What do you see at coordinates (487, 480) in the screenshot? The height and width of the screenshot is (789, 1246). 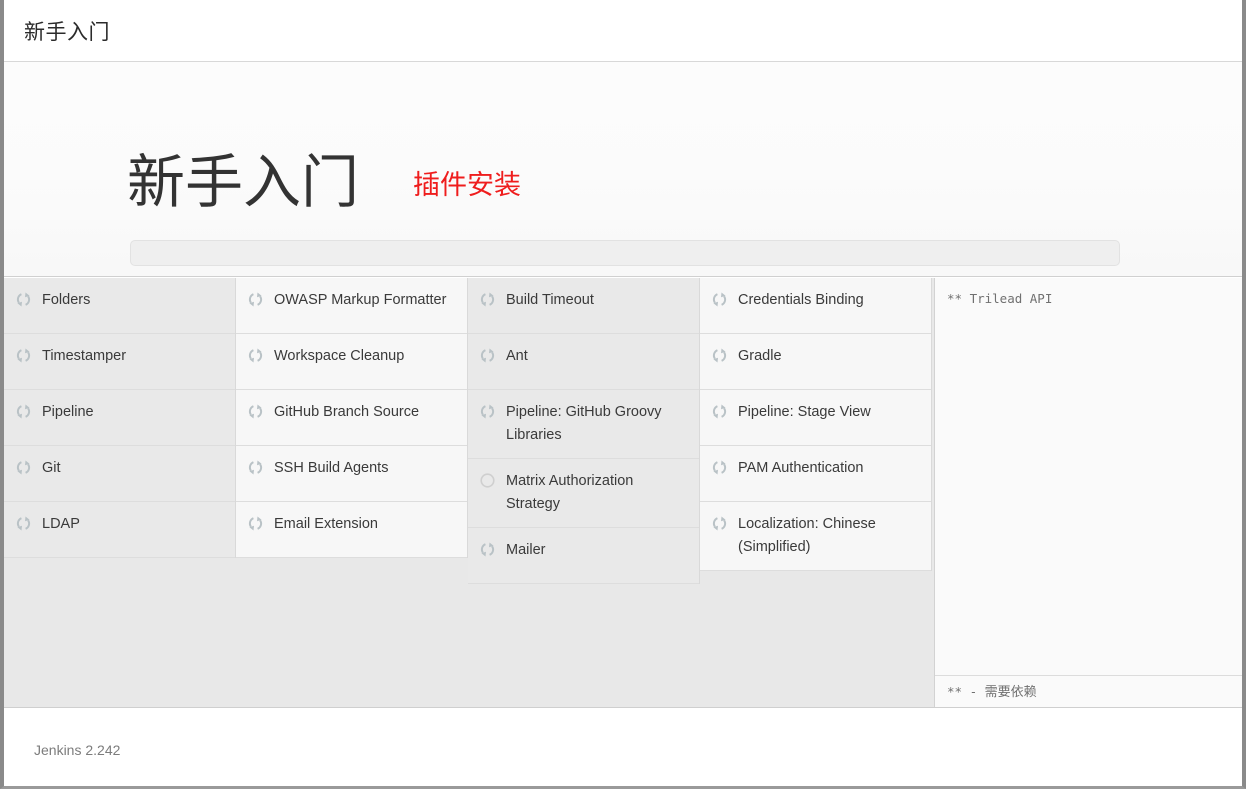 I see `pending-circle-icon` at bounding box center [487, 480].